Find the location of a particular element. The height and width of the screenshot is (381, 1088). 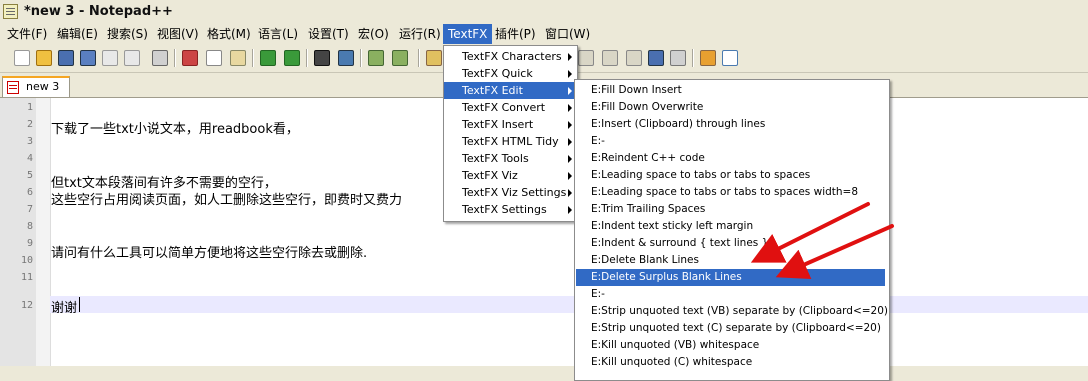

fold-margin is located at coordinates (43, 232).